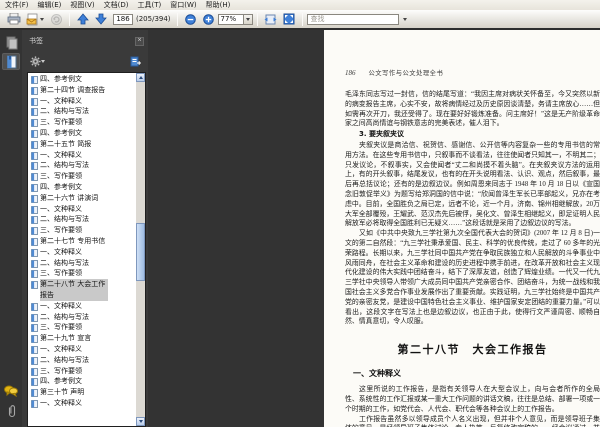 The image size is (600, 427). I want to click on expand-current-bookmark-button, so click(135, 61).